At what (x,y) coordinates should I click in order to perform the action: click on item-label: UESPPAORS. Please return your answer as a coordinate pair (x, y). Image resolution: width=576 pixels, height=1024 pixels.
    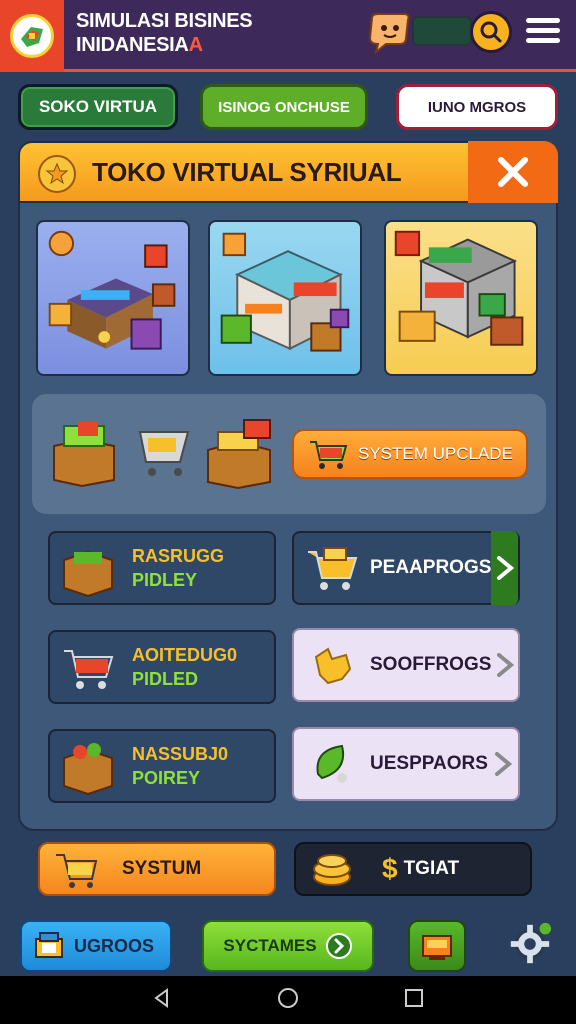
    Looking at the image, I should click on (429, 763).